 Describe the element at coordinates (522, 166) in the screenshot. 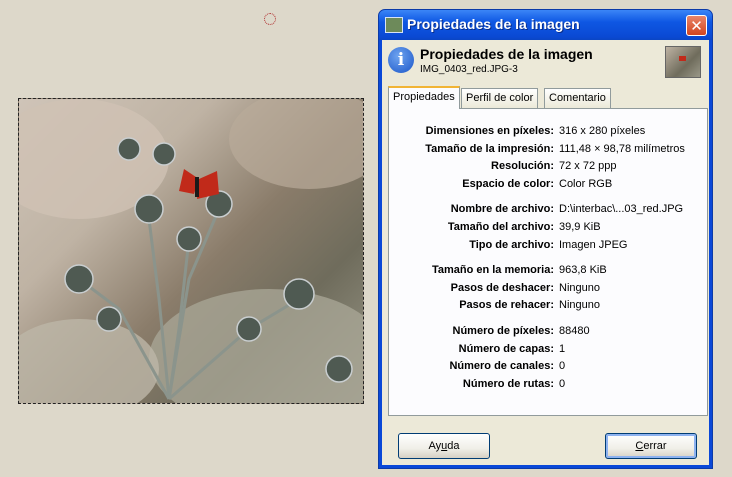

I see `property-label: Resolución:` at that location.